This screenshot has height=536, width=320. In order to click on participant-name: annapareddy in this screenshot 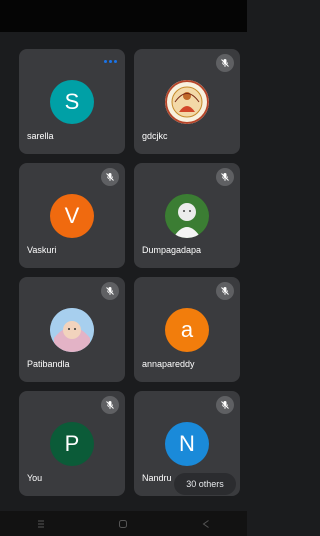, I will do `click(168, 364)`.